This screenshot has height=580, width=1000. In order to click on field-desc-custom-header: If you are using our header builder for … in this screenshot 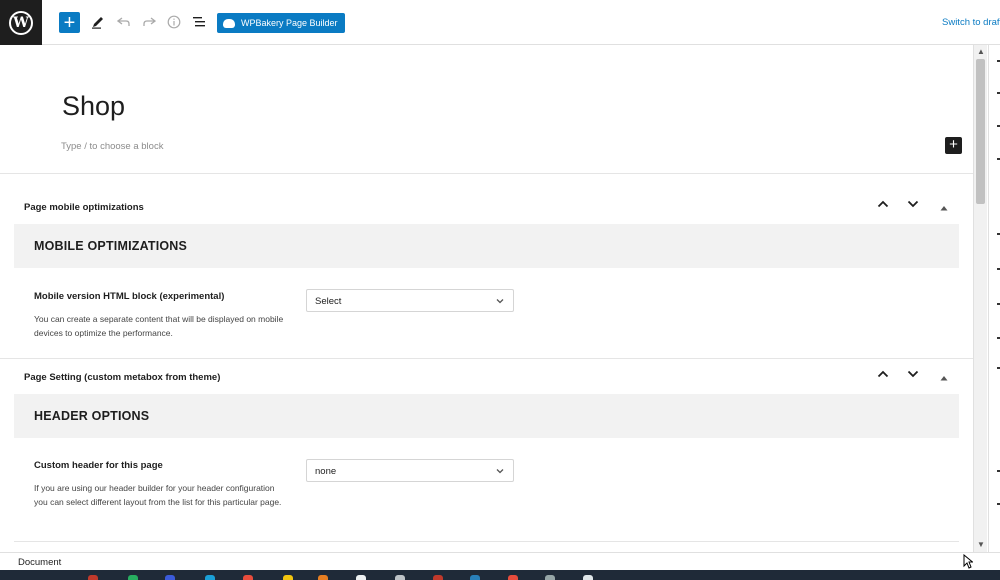, I will do `click(158, 495)`.